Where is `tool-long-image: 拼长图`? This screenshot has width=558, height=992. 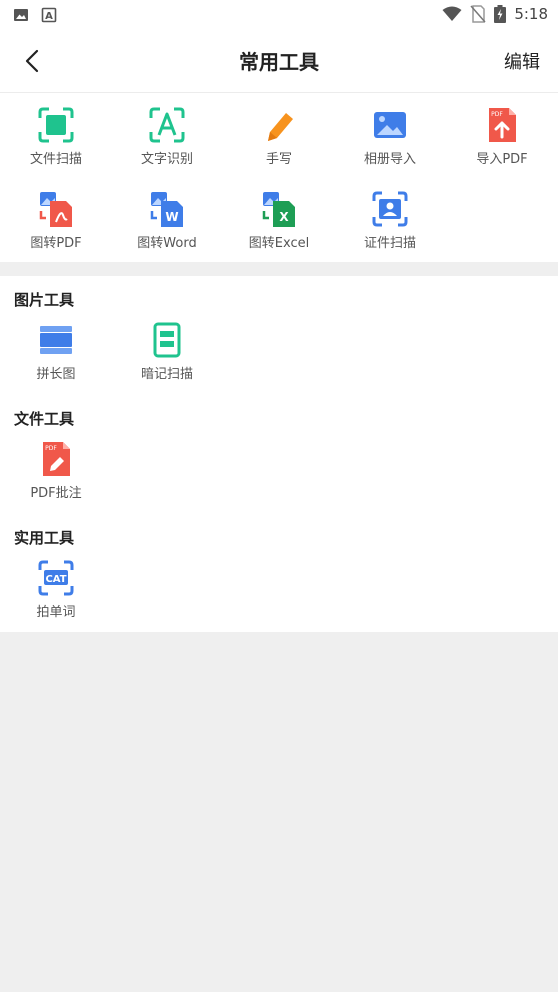
tool-long-image: 拼长图 is located at coordinates (56, 351).